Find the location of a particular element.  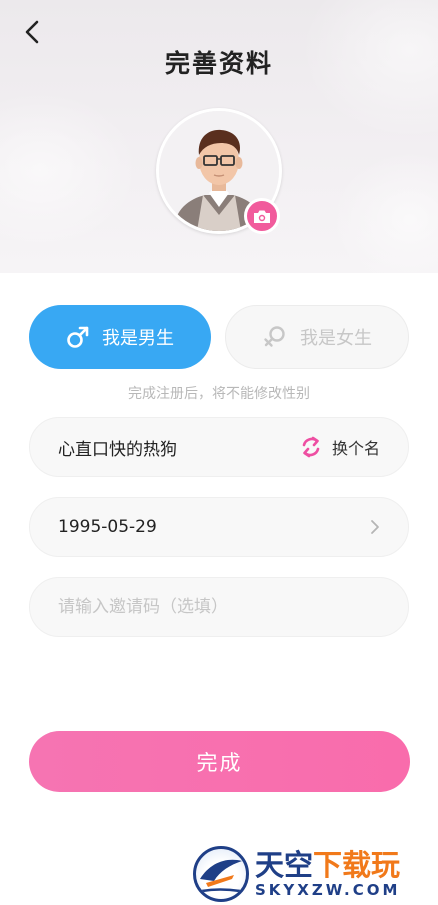

invite-code-input is located at coordinates (219, 607).